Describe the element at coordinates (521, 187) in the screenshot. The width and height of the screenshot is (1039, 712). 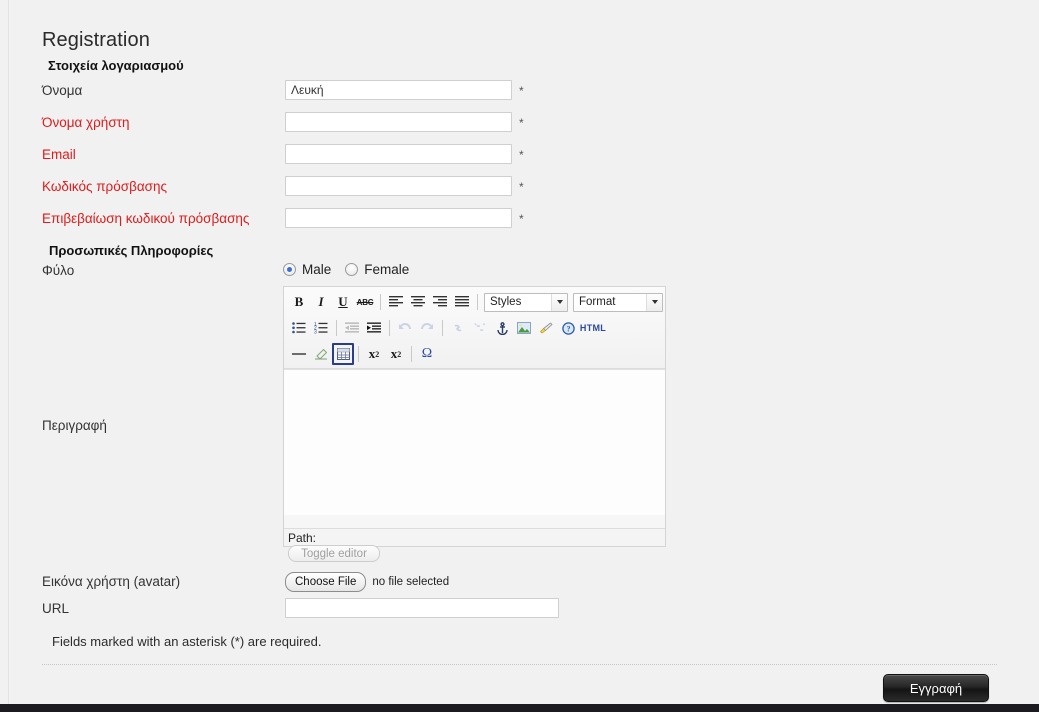
I see `required-asterisk-password: *` at that location.